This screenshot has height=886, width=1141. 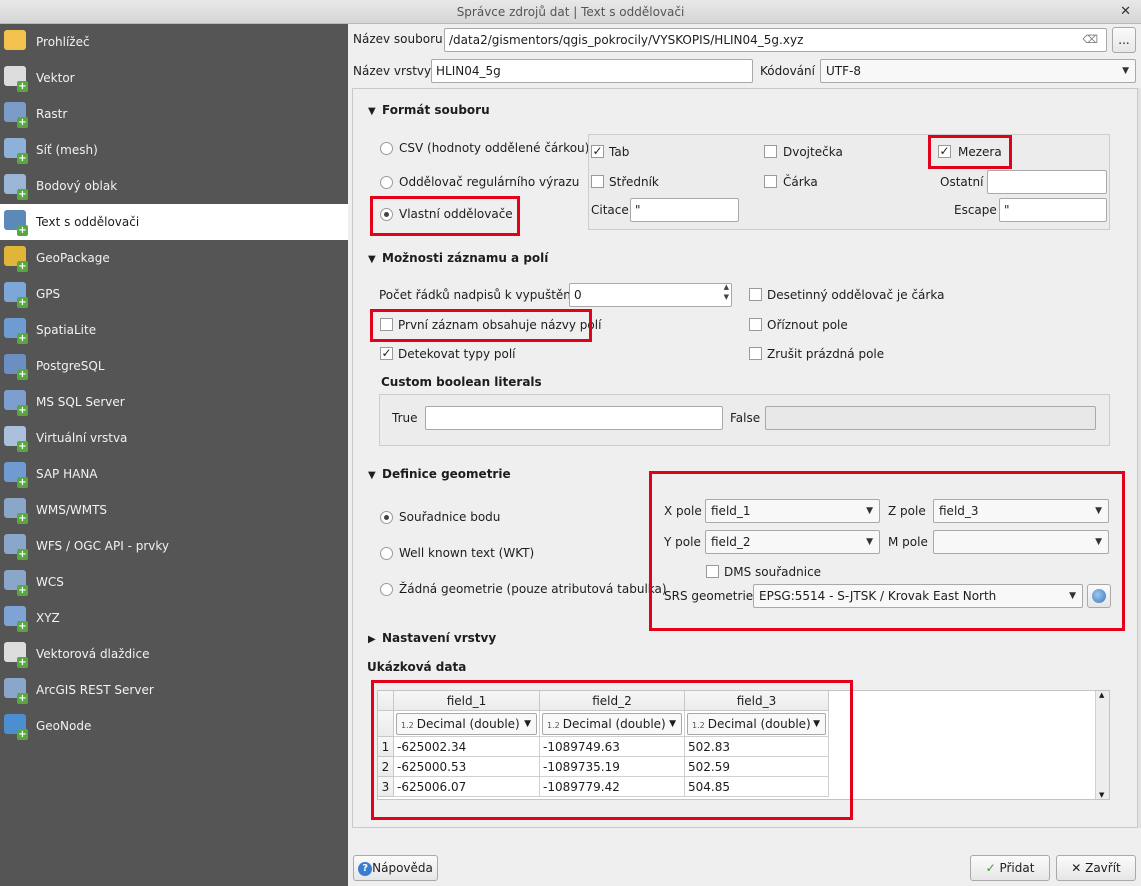 What do you see at coordinates (445, 216) in the screenshot?
I see `highlight-custom-delimiter` at bounding box center [445, 216].